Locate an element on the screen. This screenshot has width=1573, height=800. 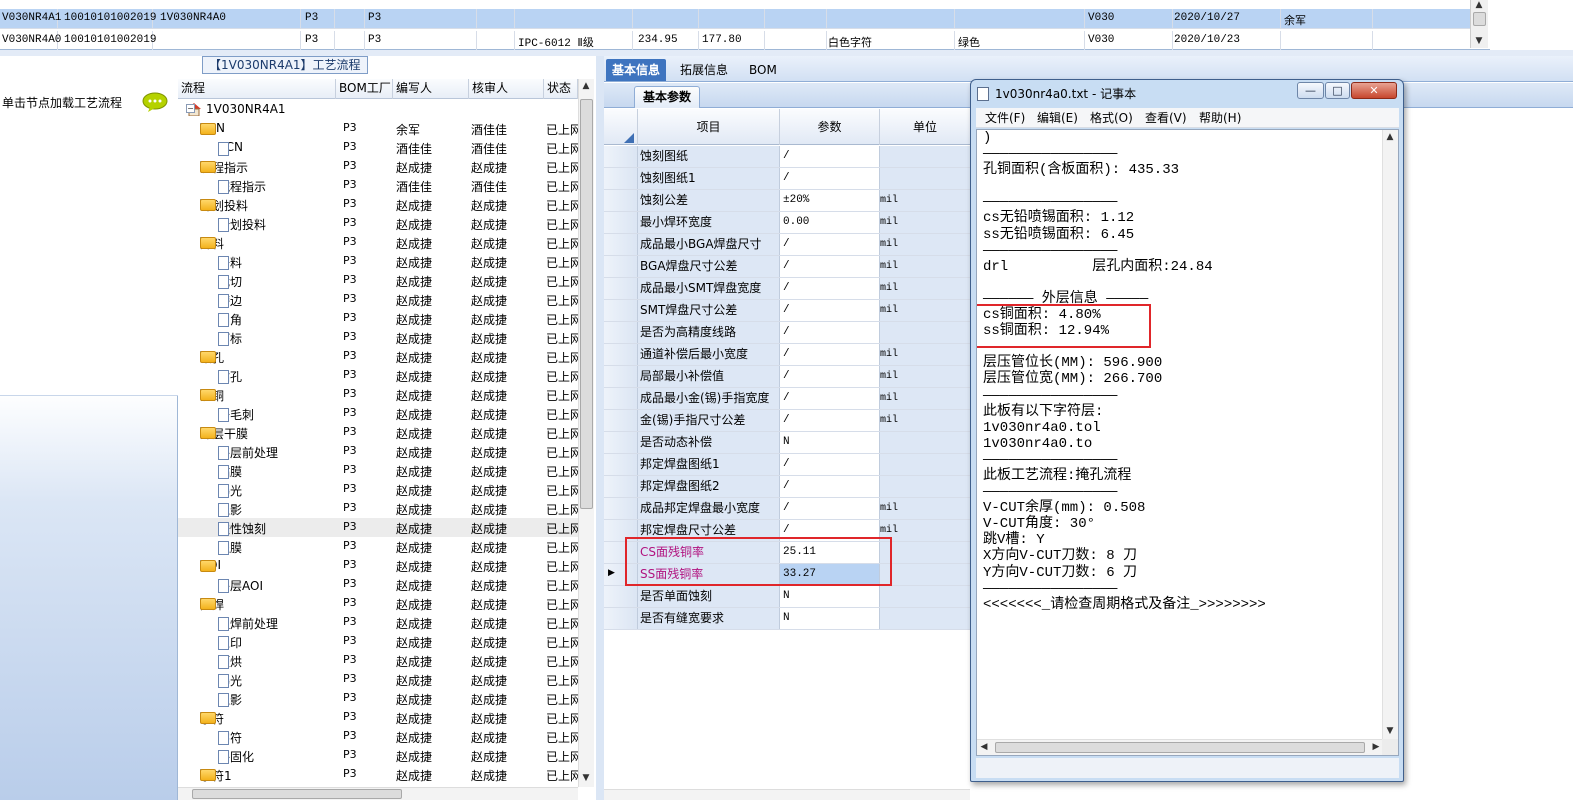
menu-edit: 编辑(E) is located at coordinates (1057, 118).